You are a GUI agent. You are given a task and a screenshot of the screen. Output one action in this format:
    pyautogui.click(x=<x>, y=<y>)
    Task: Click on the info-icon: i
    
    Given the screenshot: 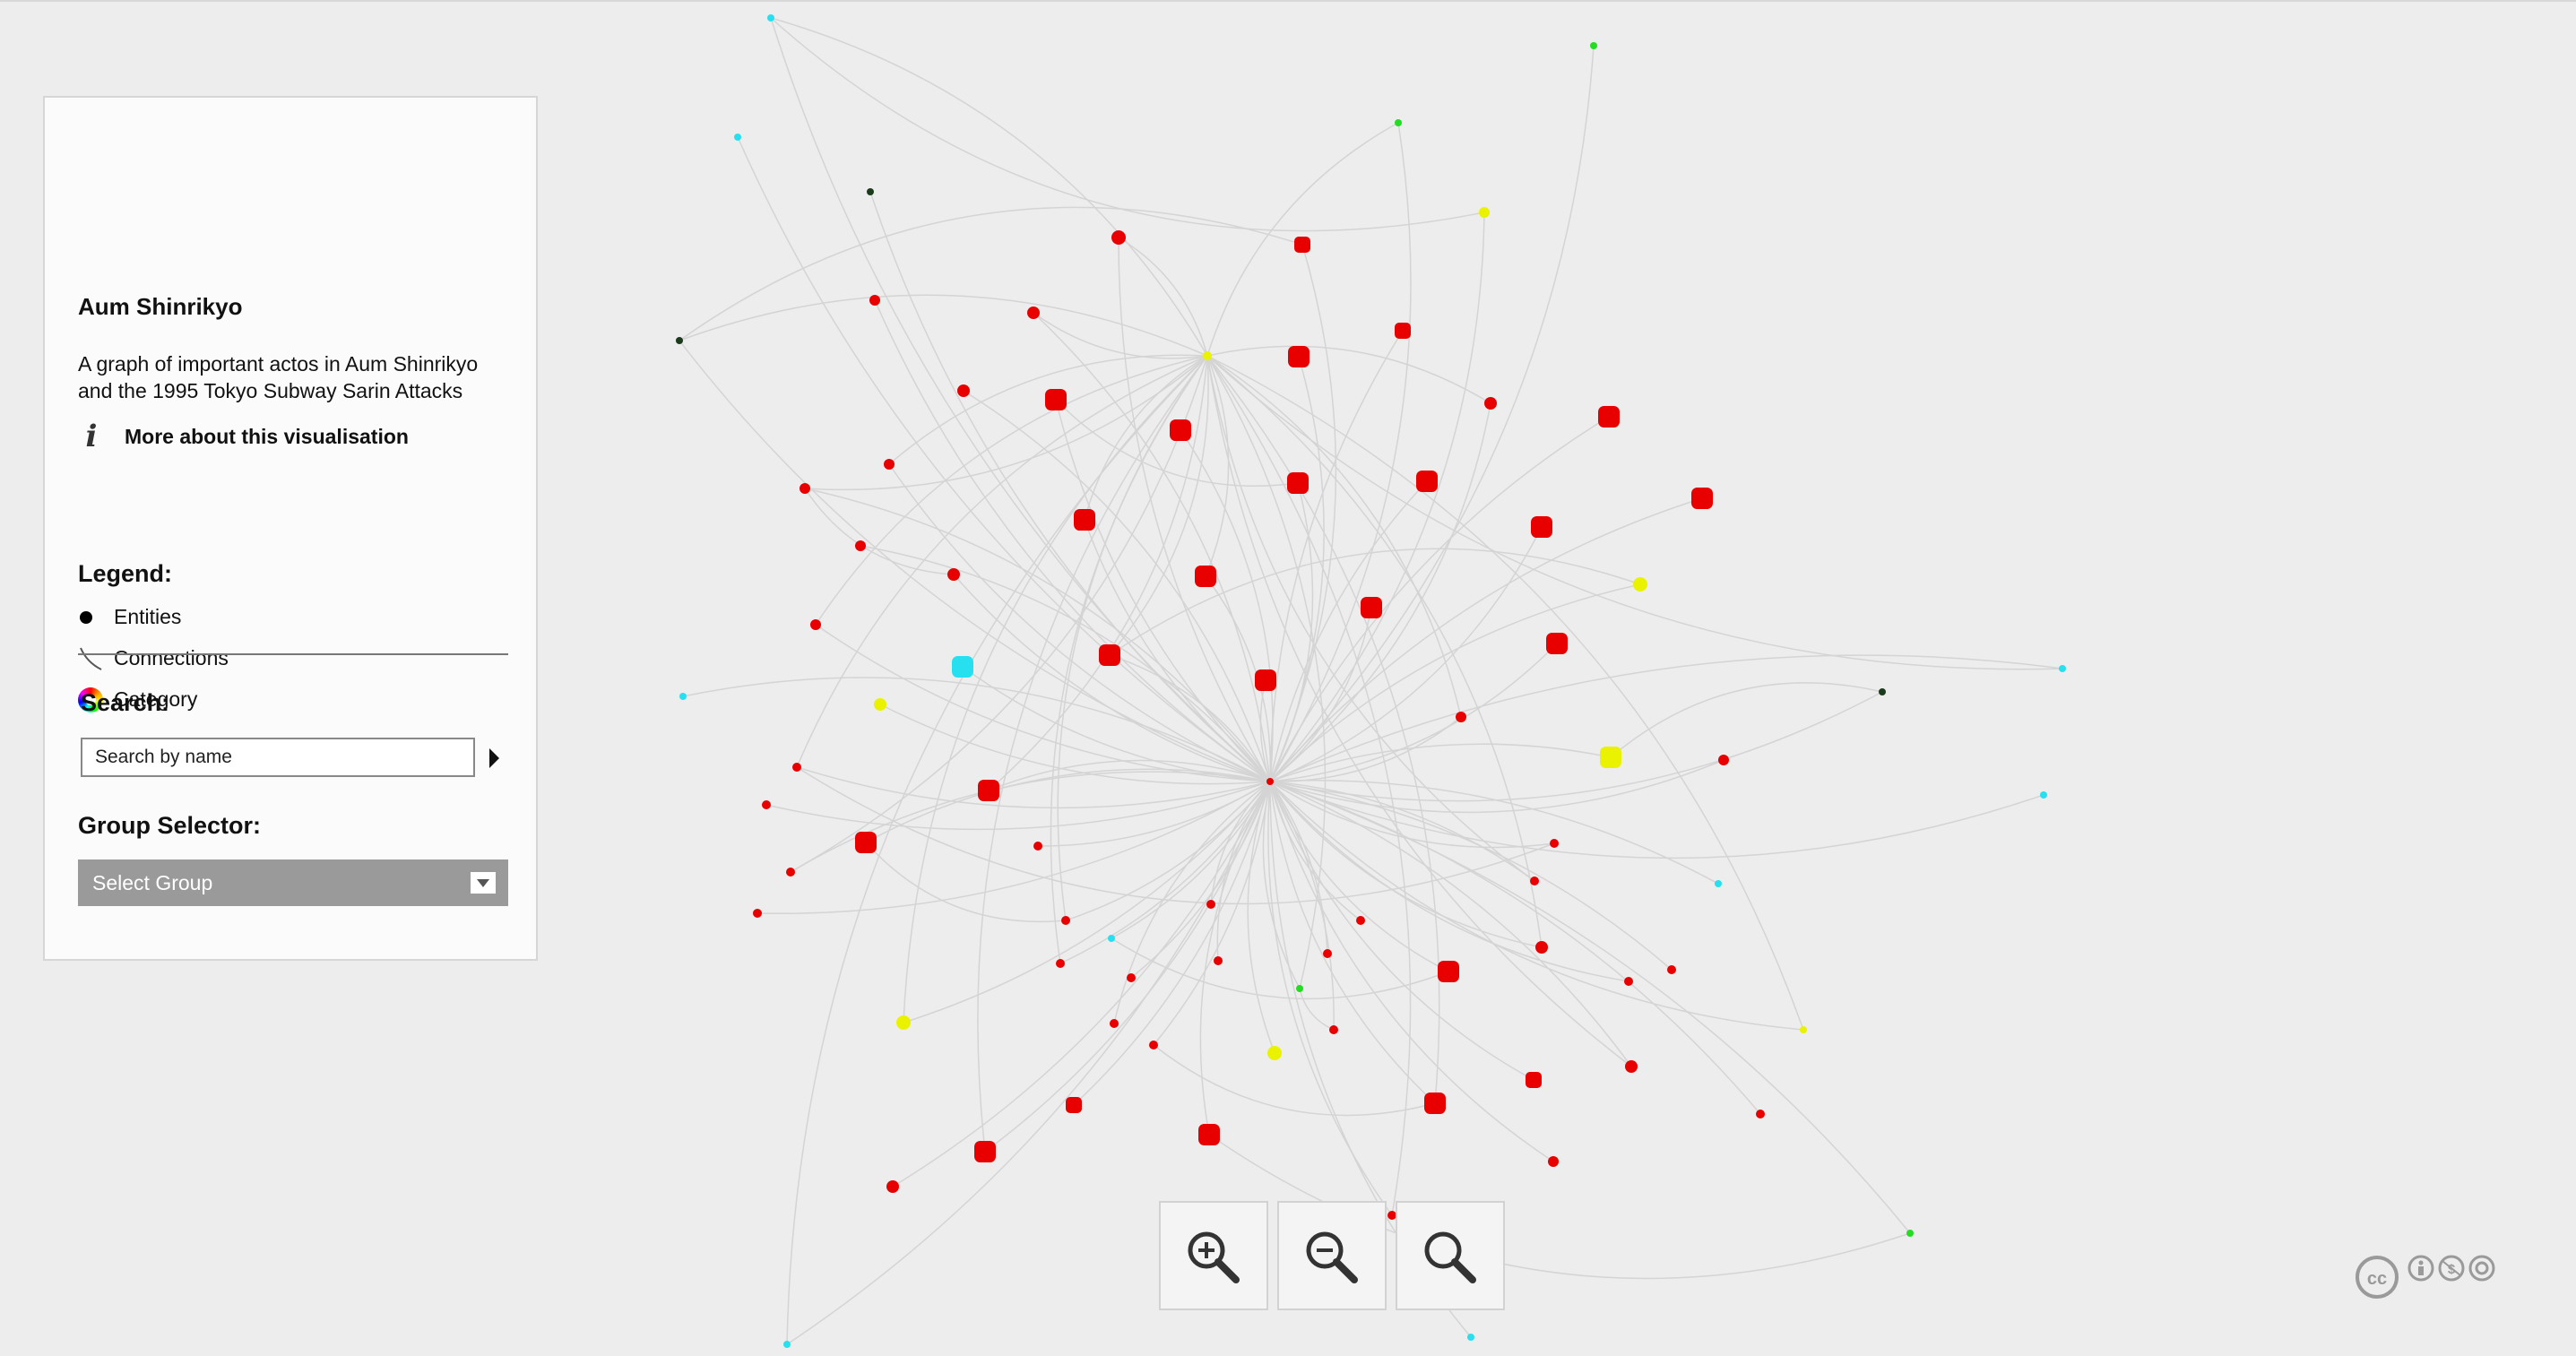 What is the action you would take?
    pyautogui.click(x=91, y=436)
    